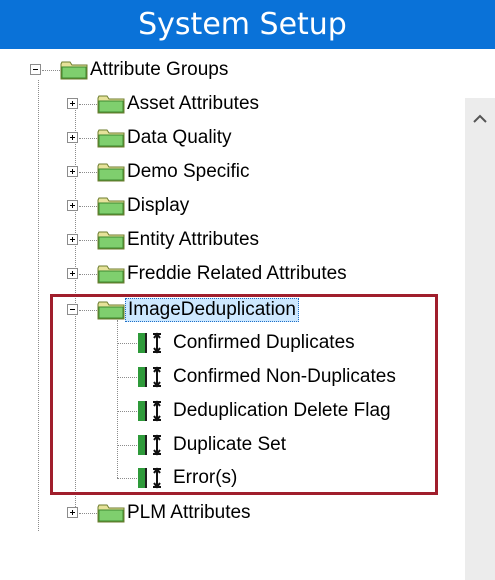 The image size is (495, 580). What do you see at coordinates (159, 69) in the screenshot?
I see `tree-item-label: Attribute Groups` at bounding box center [159, 69].